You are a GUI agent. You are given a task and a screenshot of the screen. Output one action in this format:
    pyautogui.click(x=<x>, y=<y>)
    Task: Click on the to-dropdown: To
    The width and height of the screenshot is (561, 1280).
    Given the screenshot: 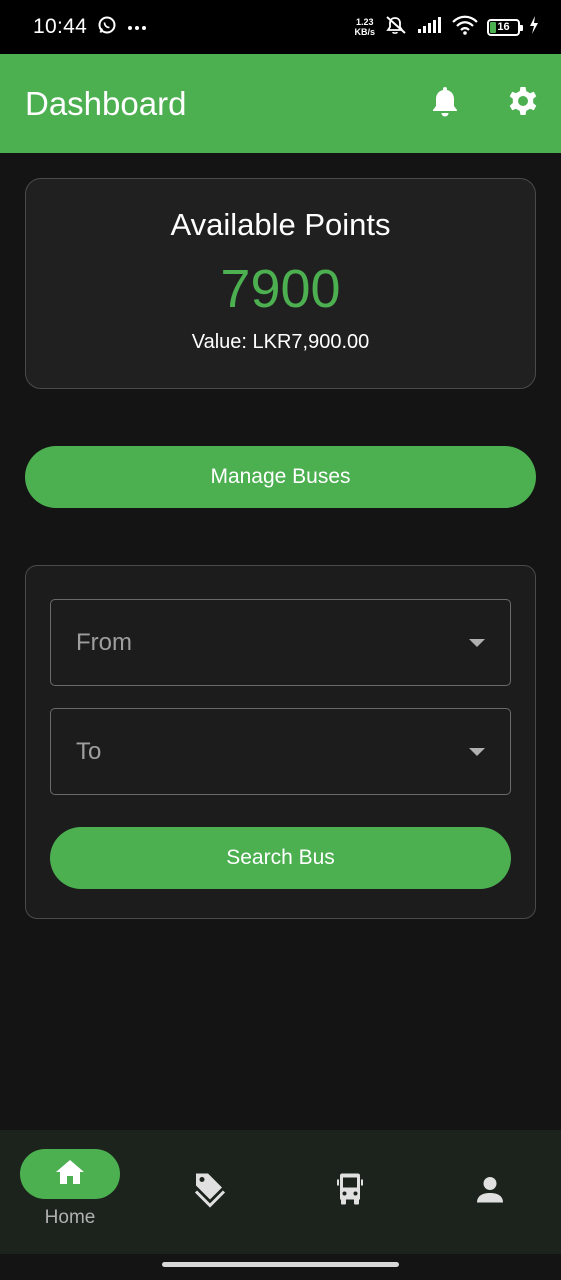 What is the action you would take?
    pyautogui.click(x=280, y=751)
    